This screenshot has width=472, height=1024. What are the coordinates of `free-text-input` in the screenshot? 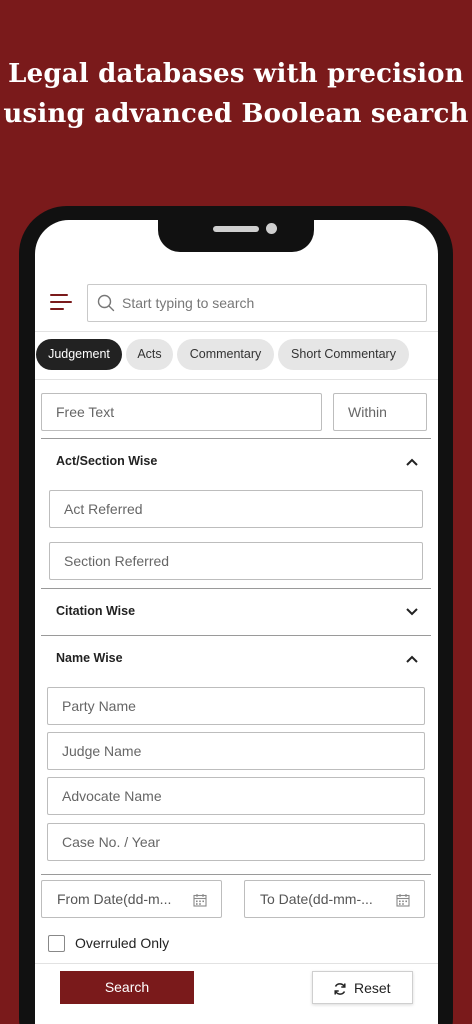 It's located at (181, 412).